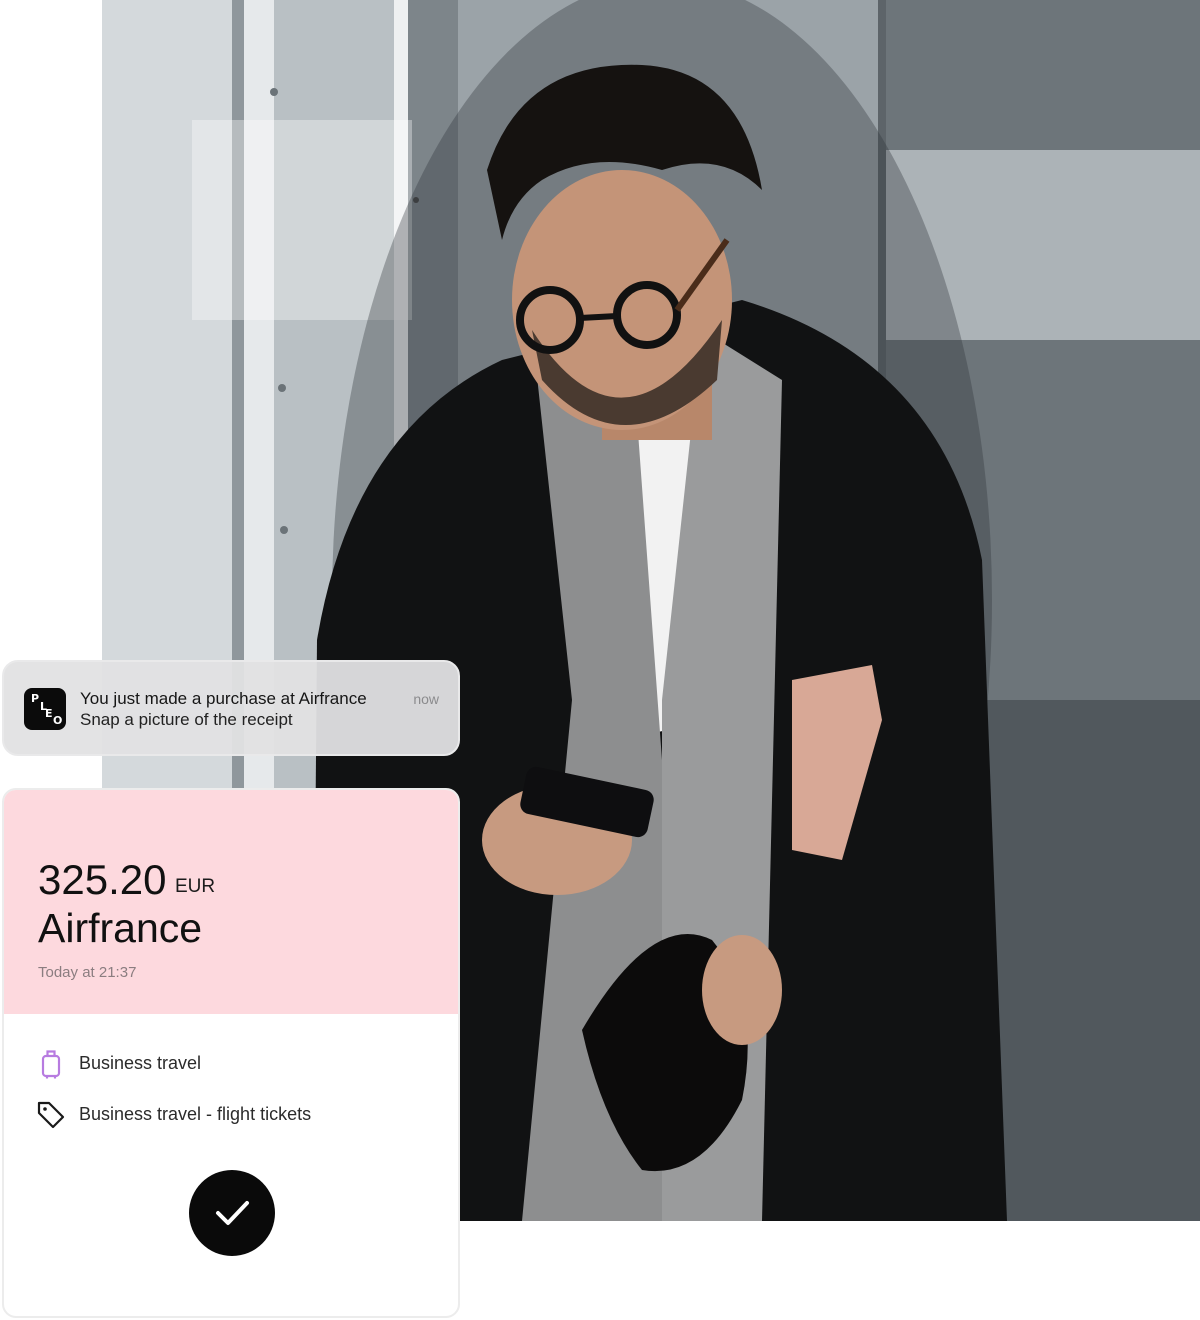 This screenshot has height=1320, width=1200. I want to click on tag-row: Business travel - flight tickets, so click(234, 1114).